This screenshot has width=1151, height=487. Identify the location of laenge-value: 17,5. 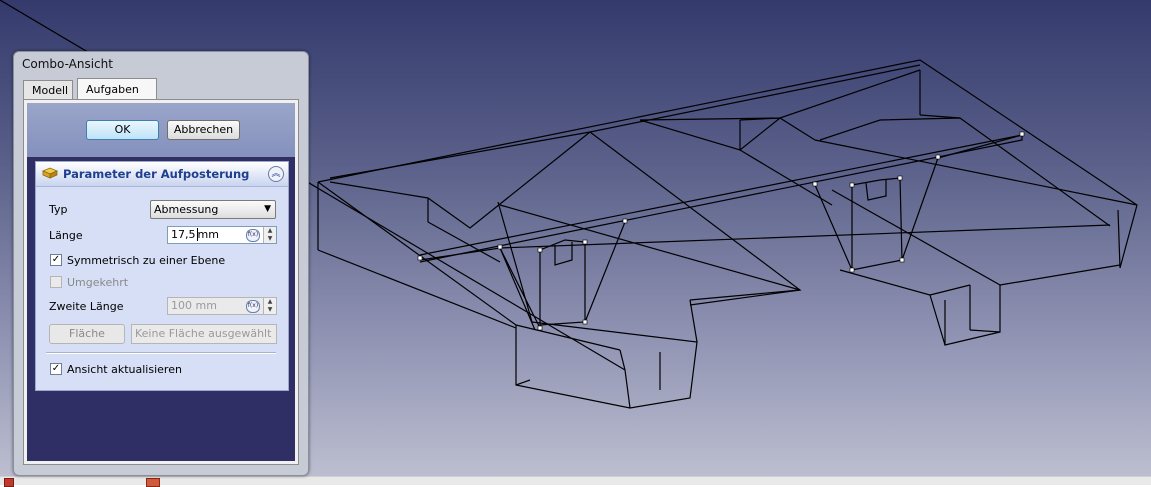
(183, 234).